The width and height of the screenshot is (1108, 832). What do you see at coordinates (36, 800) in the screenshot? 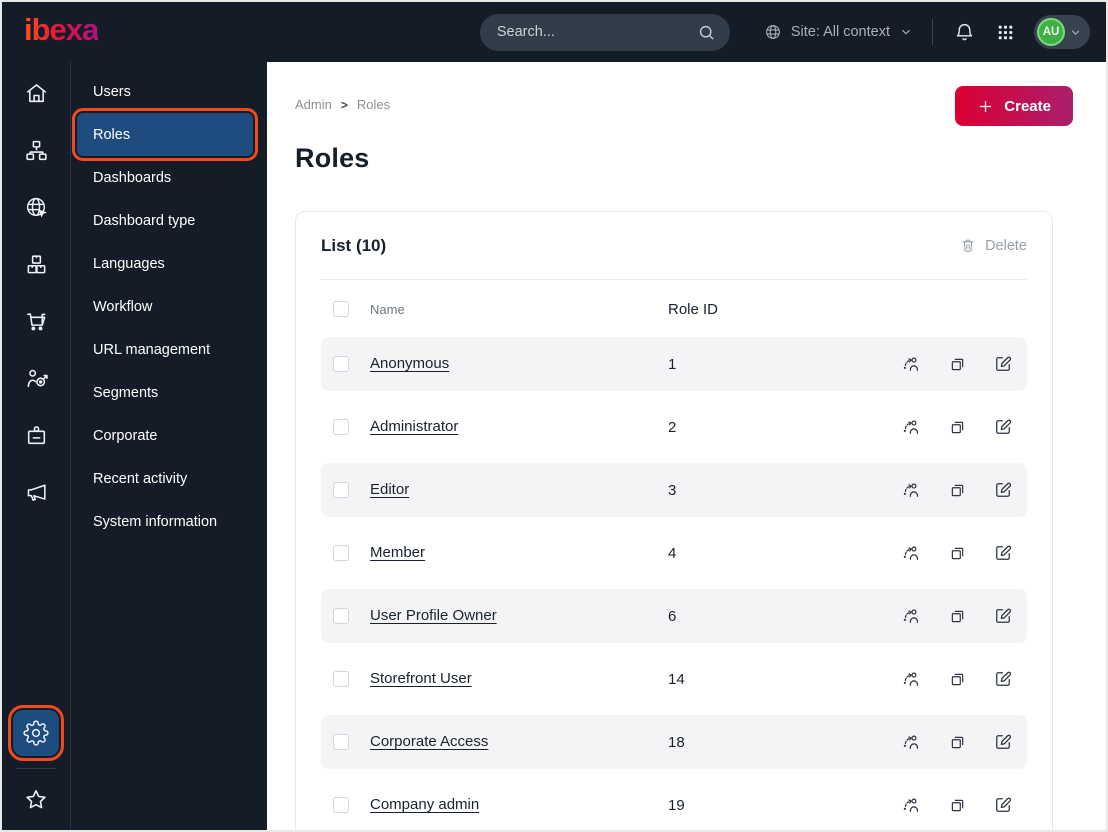
I see `bookmarks-star-icon` at bounding box center [36, 800].